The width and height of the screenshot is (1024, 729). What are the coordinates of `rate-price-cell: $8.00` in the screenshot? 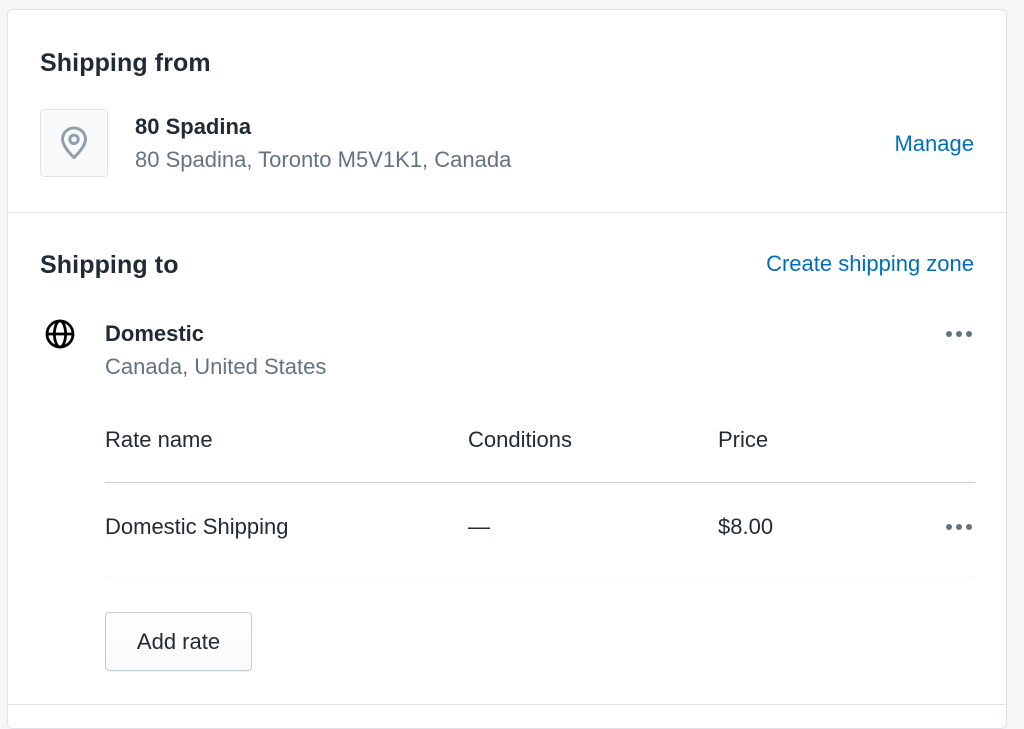 It's located at (746, 526).